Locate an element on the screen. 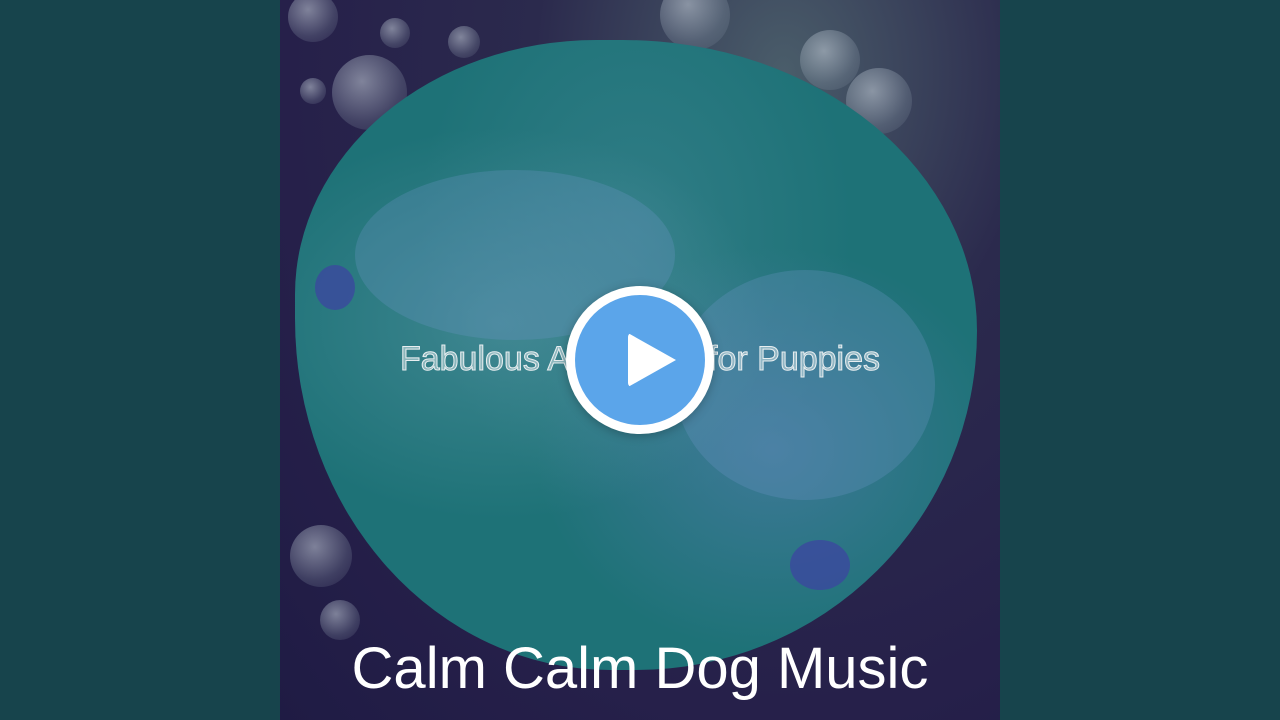 This screenshot has height=720, width=1280. play-button is located at coordinates (640, 360).